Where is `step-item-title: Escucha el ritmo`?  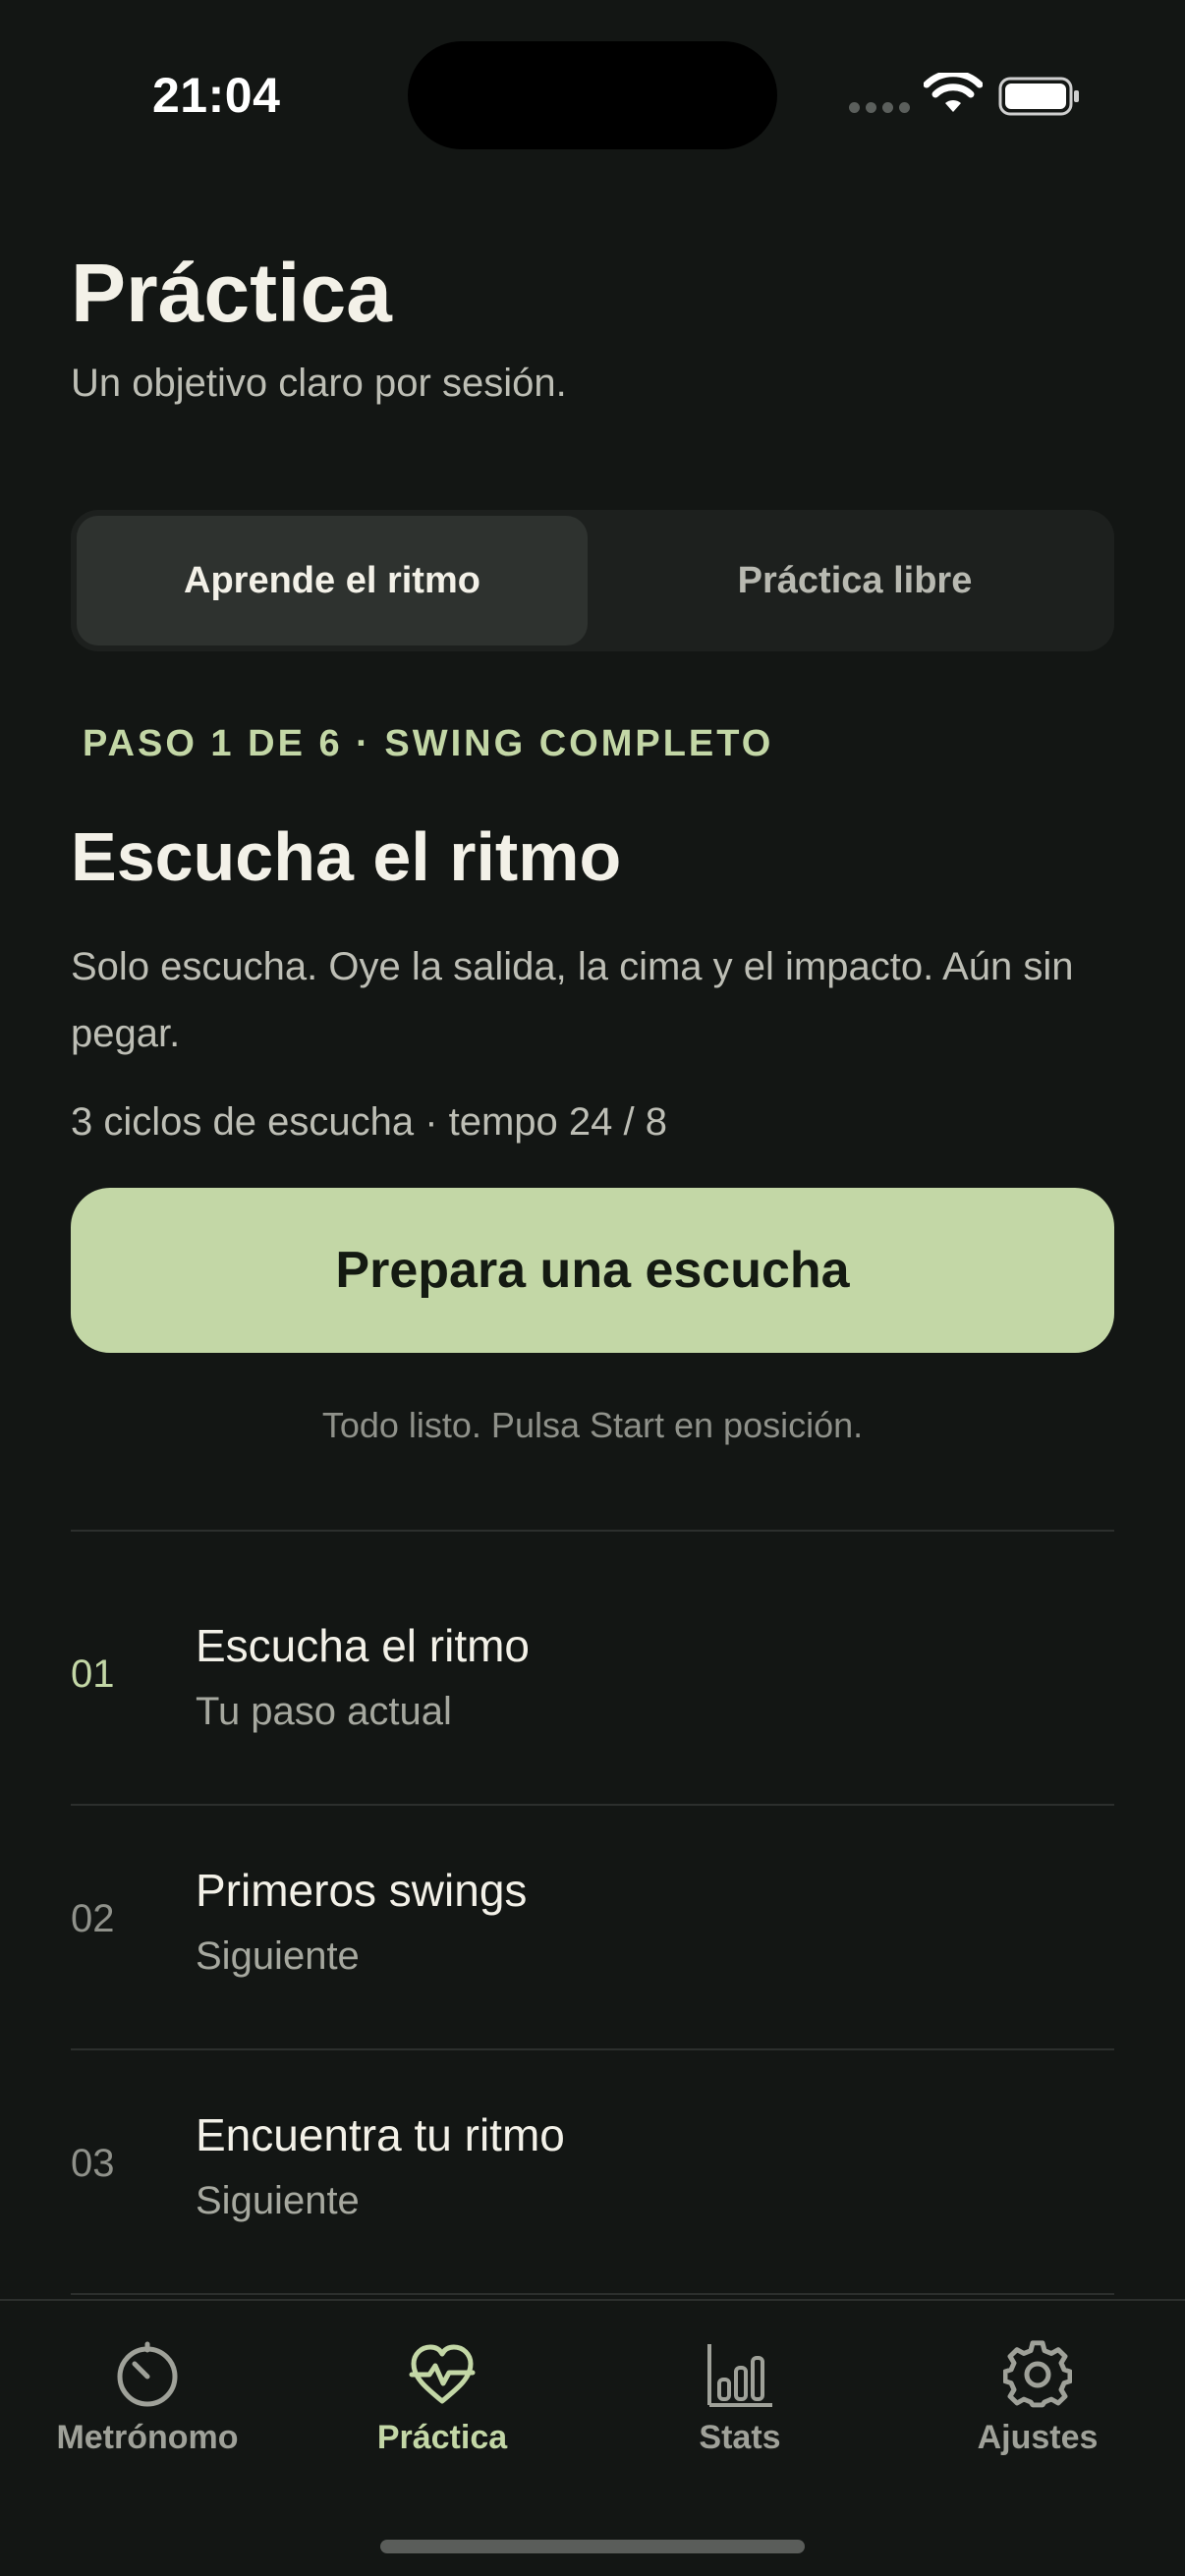 step-item-title: Escucha el ritmo is located at coordinates (364, 1645).